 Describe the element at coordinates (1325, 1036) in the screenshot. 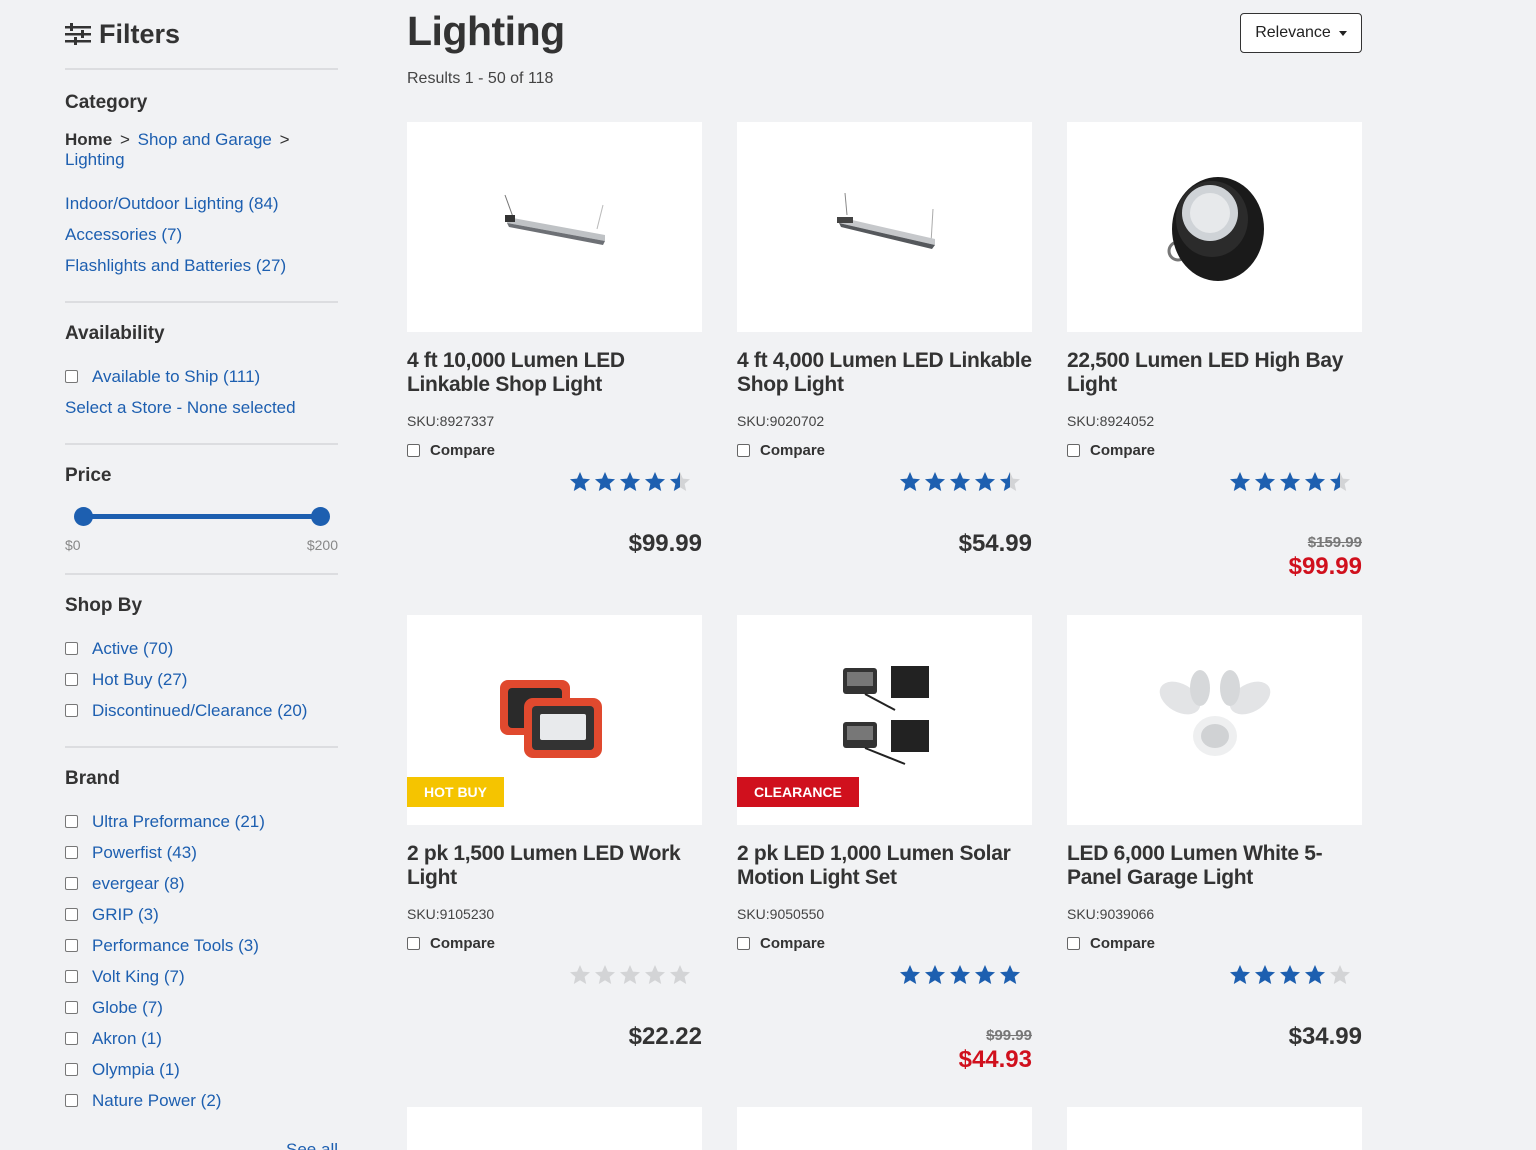

I see `product-price: $34.99` at that location.